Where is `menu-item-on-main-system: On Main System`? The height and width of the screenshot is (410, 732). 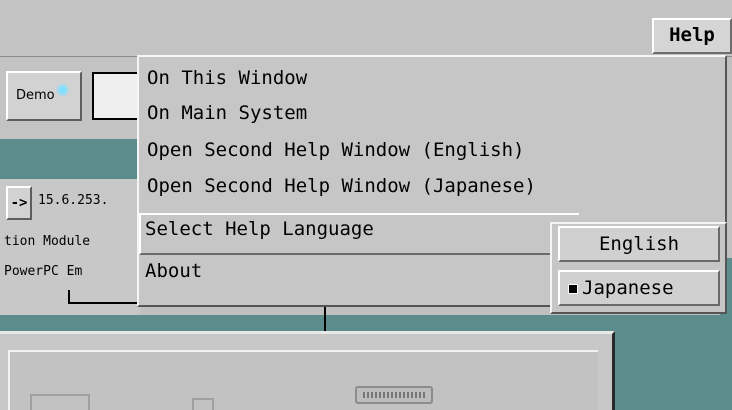
menu-item-on-main-system: On Main System is located at coordinates (227, 113).